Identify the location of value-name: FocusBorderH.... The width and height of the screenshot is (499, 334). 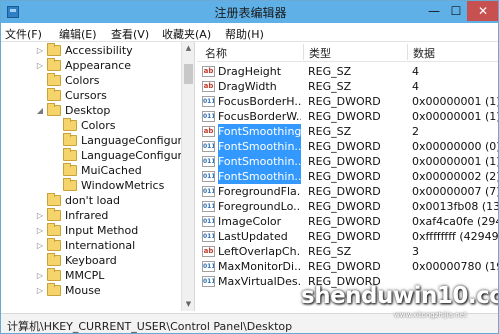
(259, 101).